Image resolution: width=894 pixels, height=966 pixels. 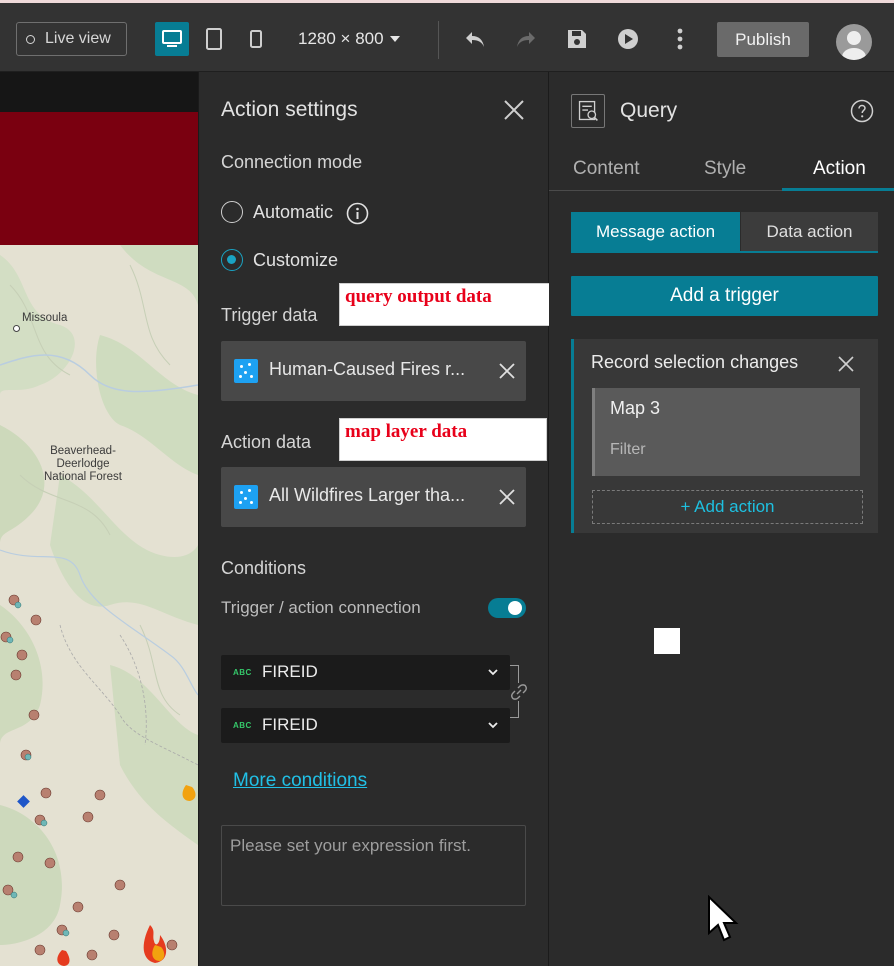 I want to click on segment-underline, so click(x=724, y=252).